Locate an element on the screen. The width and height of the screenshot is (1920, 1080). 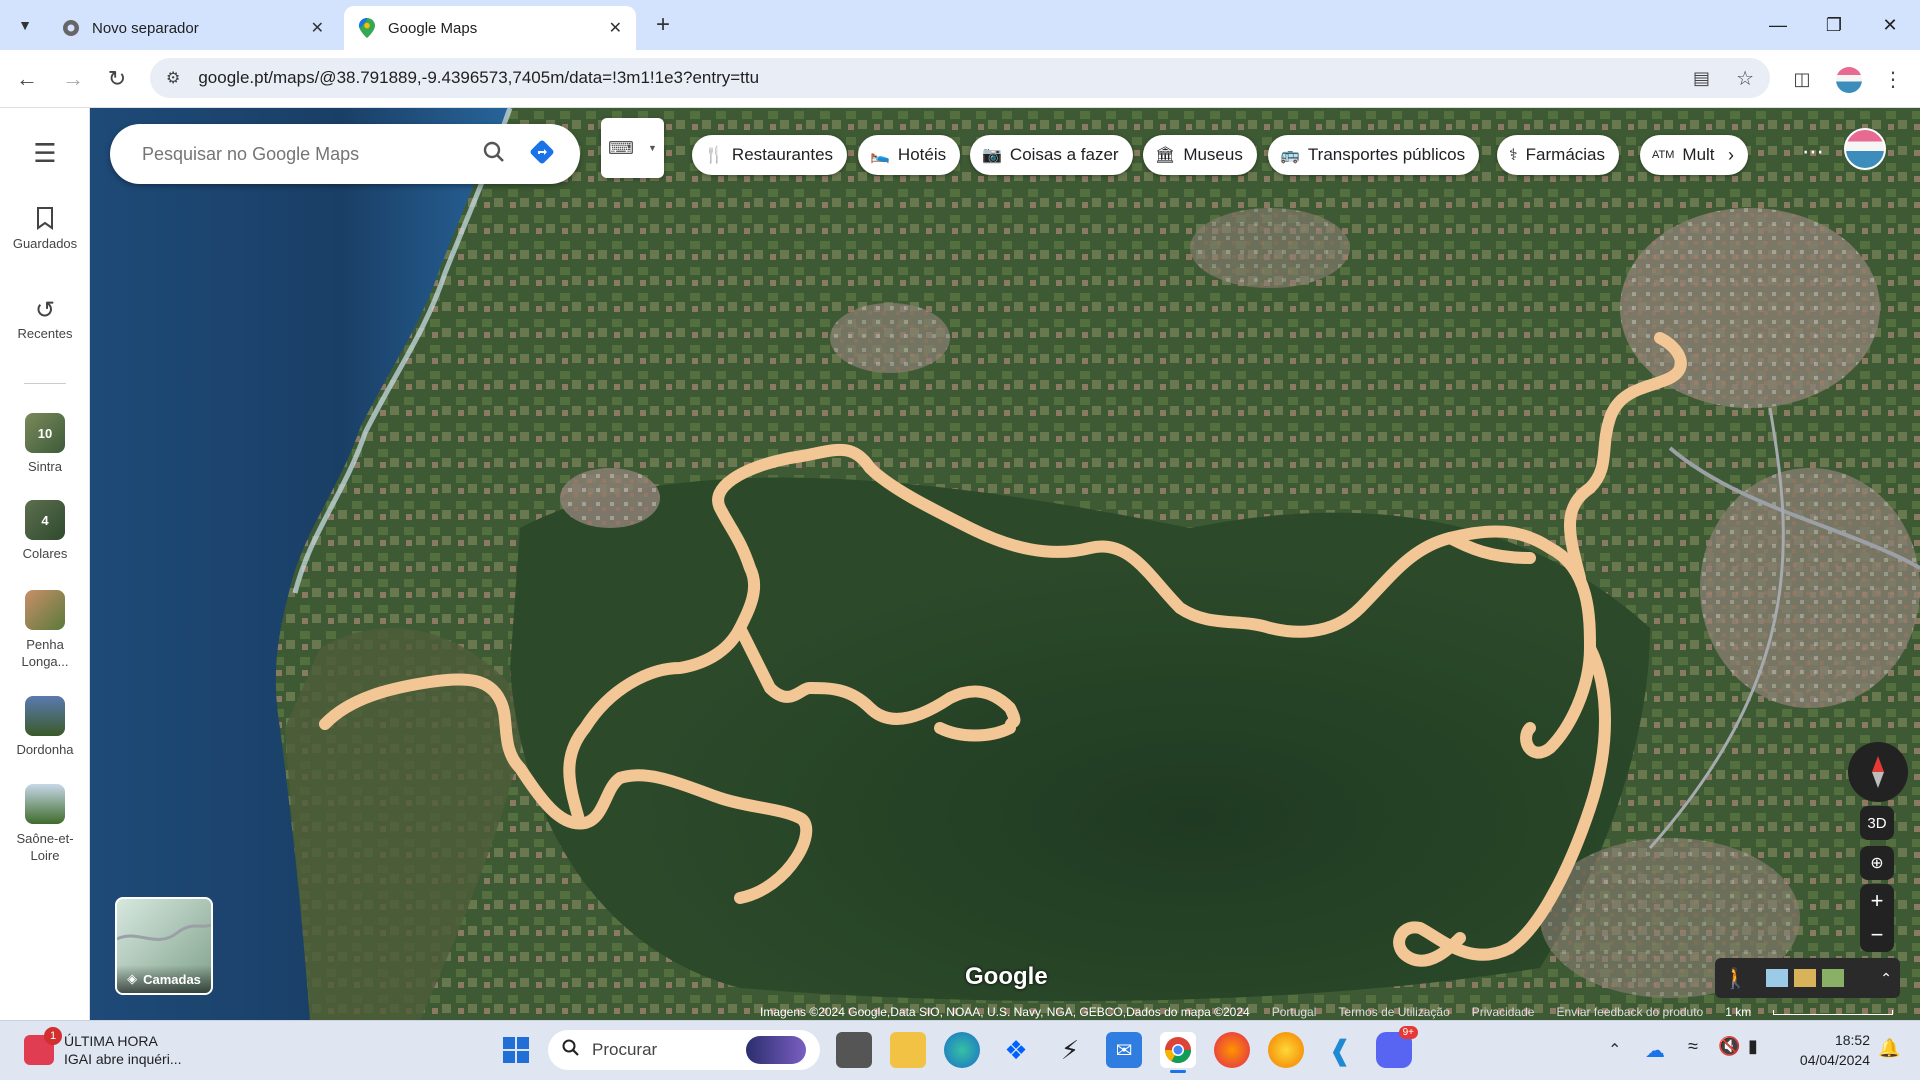
forward-button: → is located at coordinates (73, 79).